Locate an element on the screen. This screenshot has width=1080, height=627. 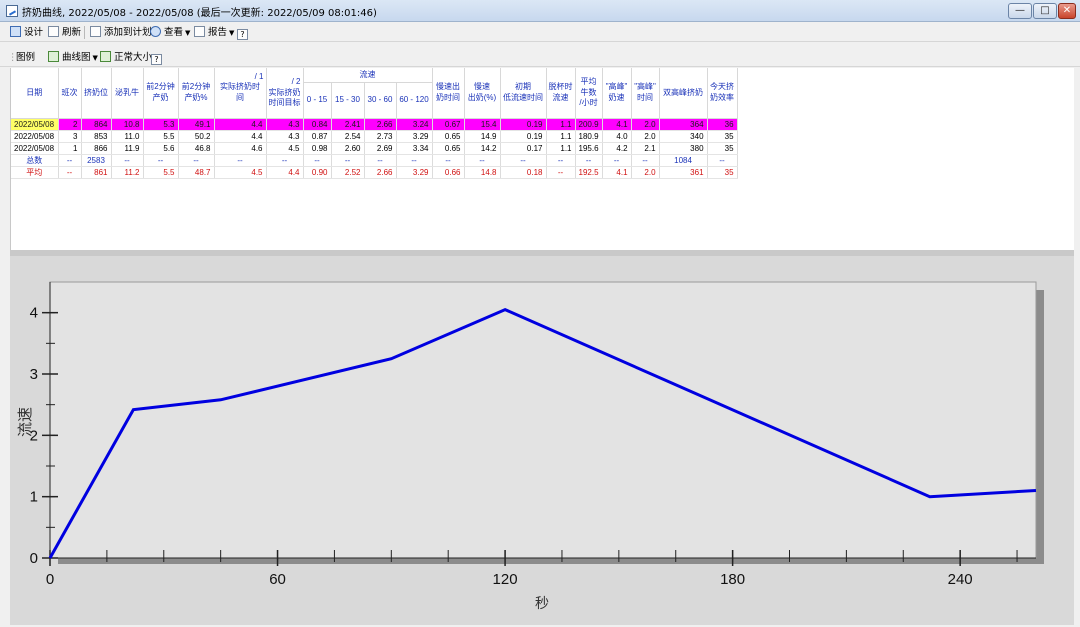
curve-menu-button: 曲线图 ▼ is located at coordinates (73, 57).